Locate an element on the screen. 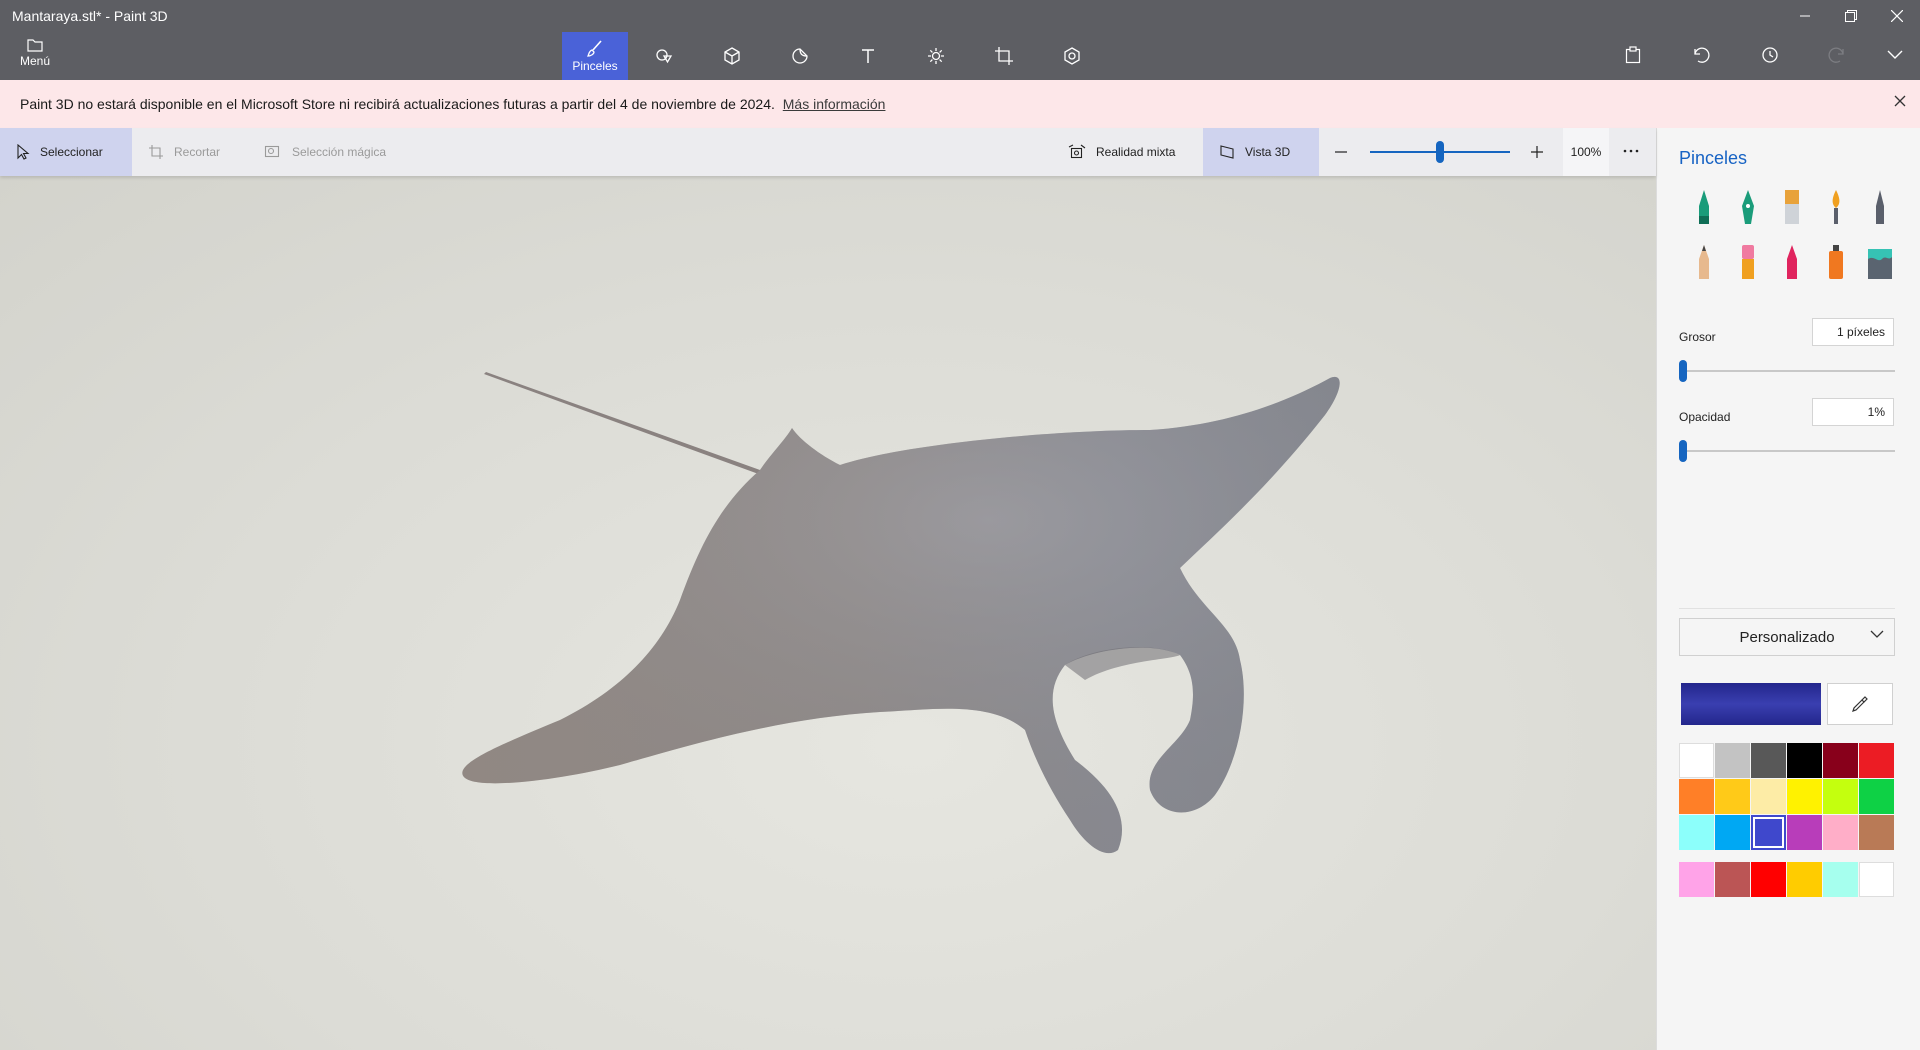 The height and width of the screenshot is (1050, 1920). zoom-percentage: 100% is located at coordinates (1586, 152).